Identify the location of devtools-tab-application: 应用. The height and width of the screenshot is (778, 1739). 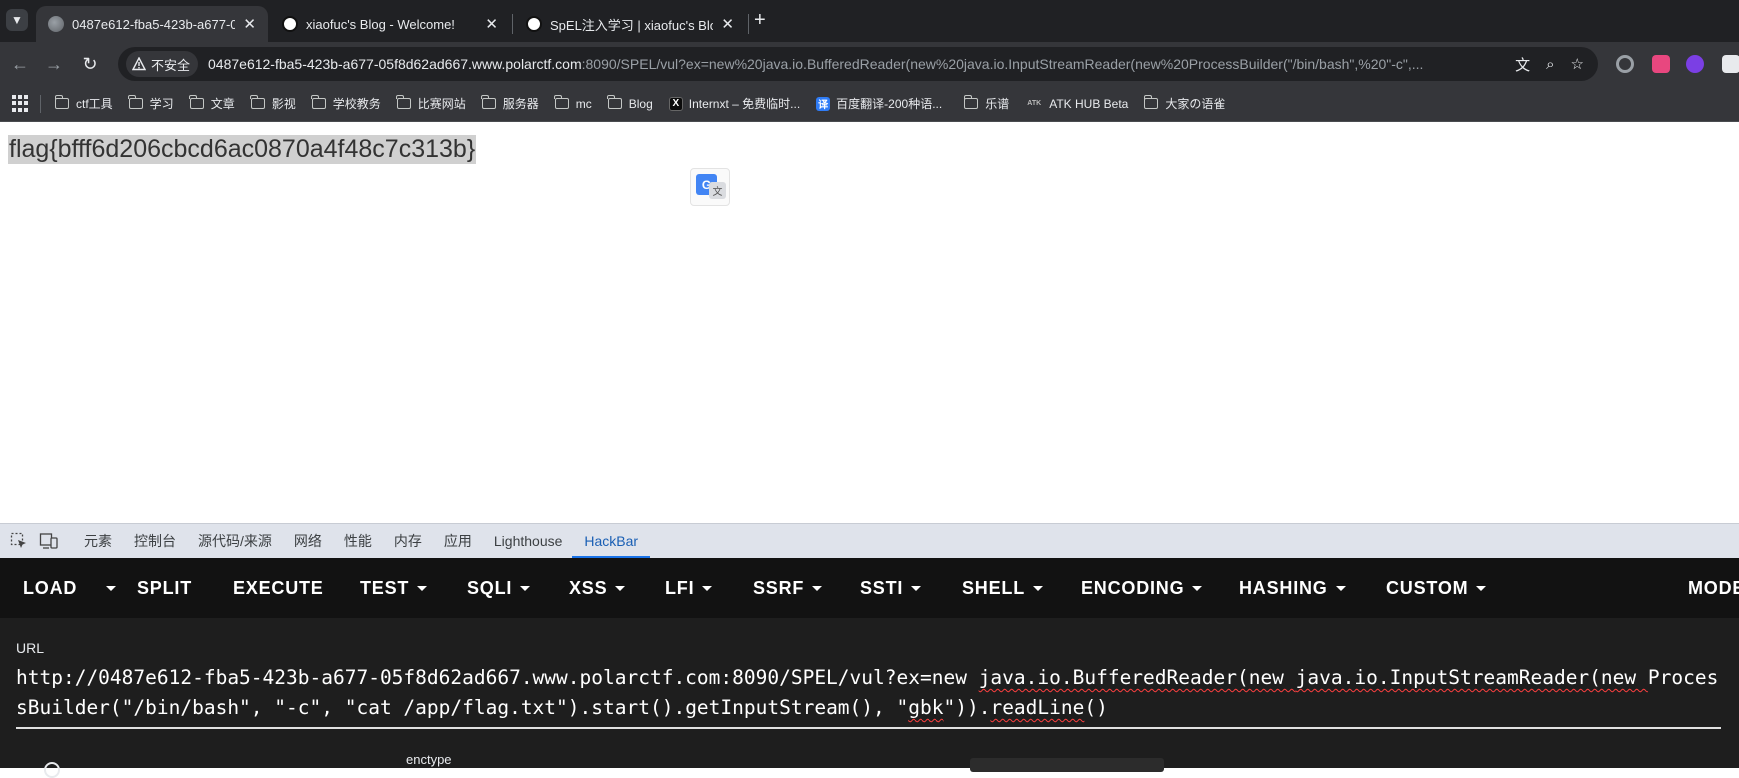
(458, 541).